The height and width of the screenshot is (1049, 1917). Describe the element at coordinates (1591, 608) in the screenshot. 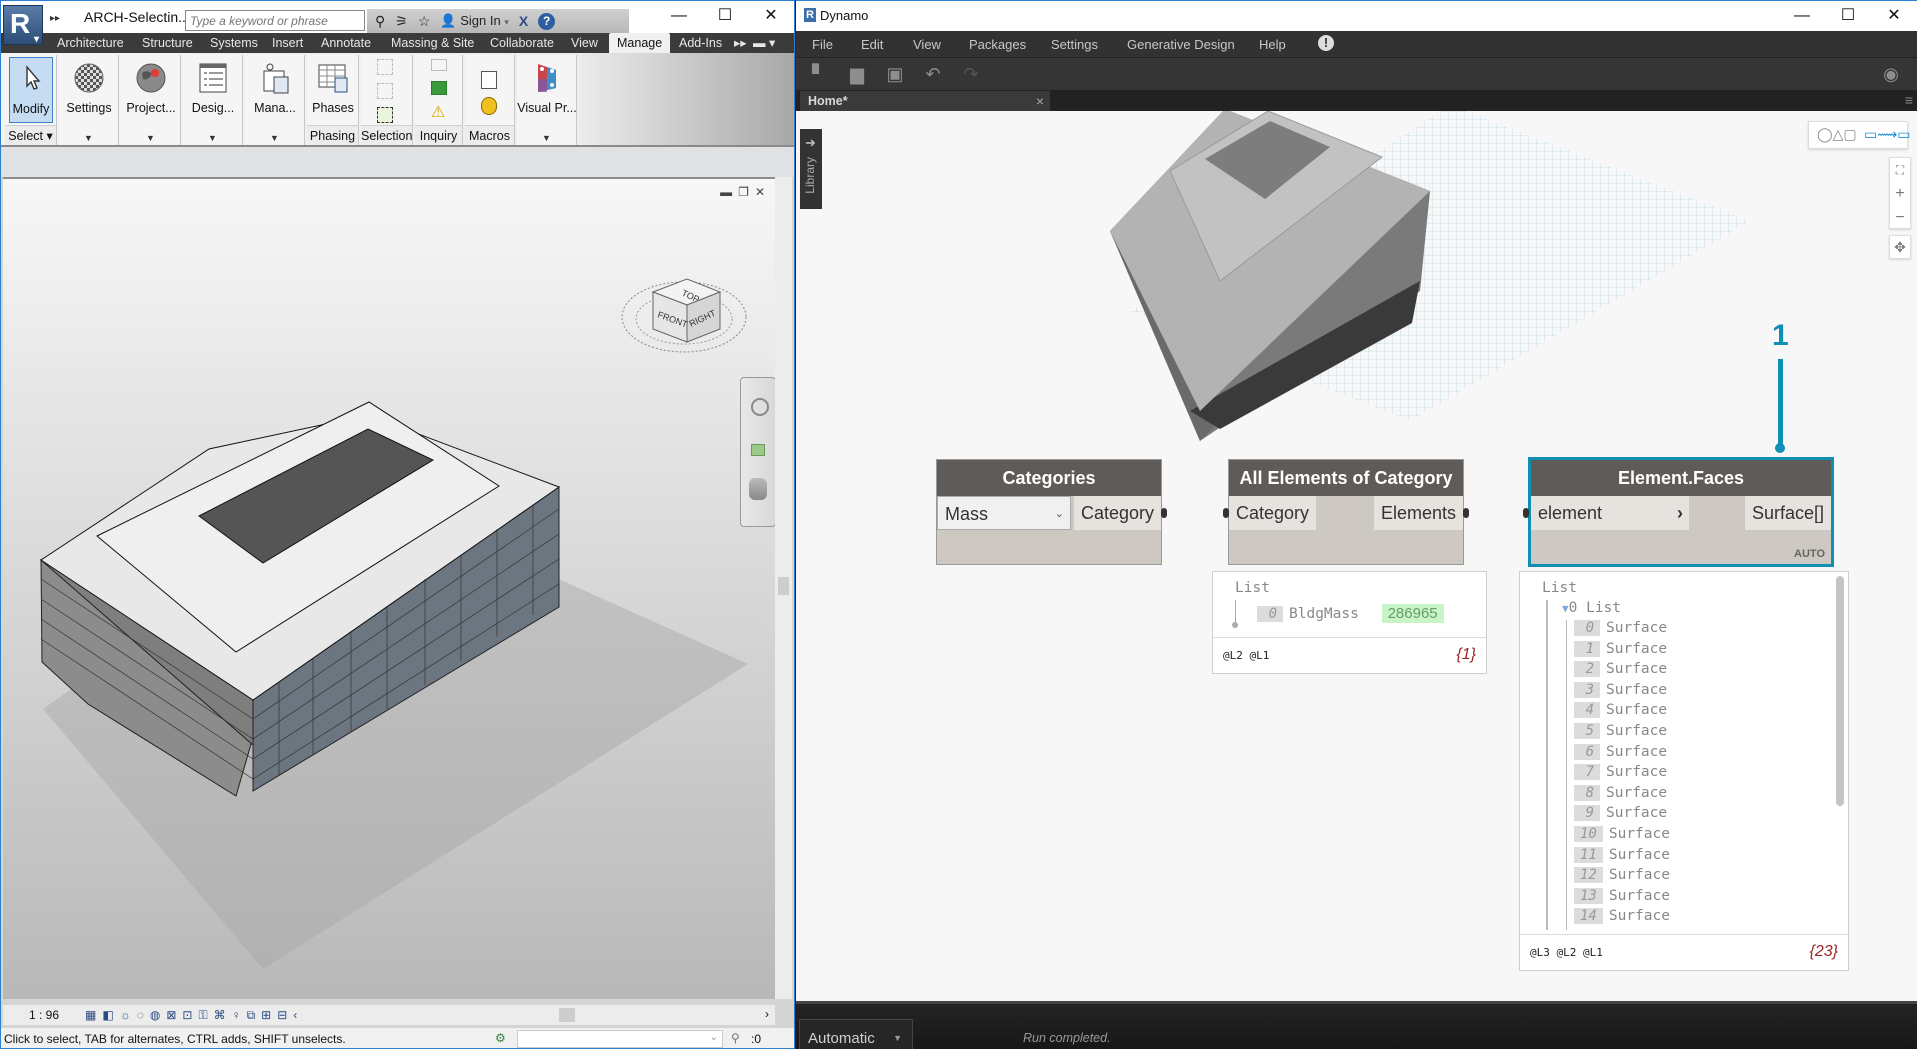

I see `watch-sublist: ▼0 List` at that location.